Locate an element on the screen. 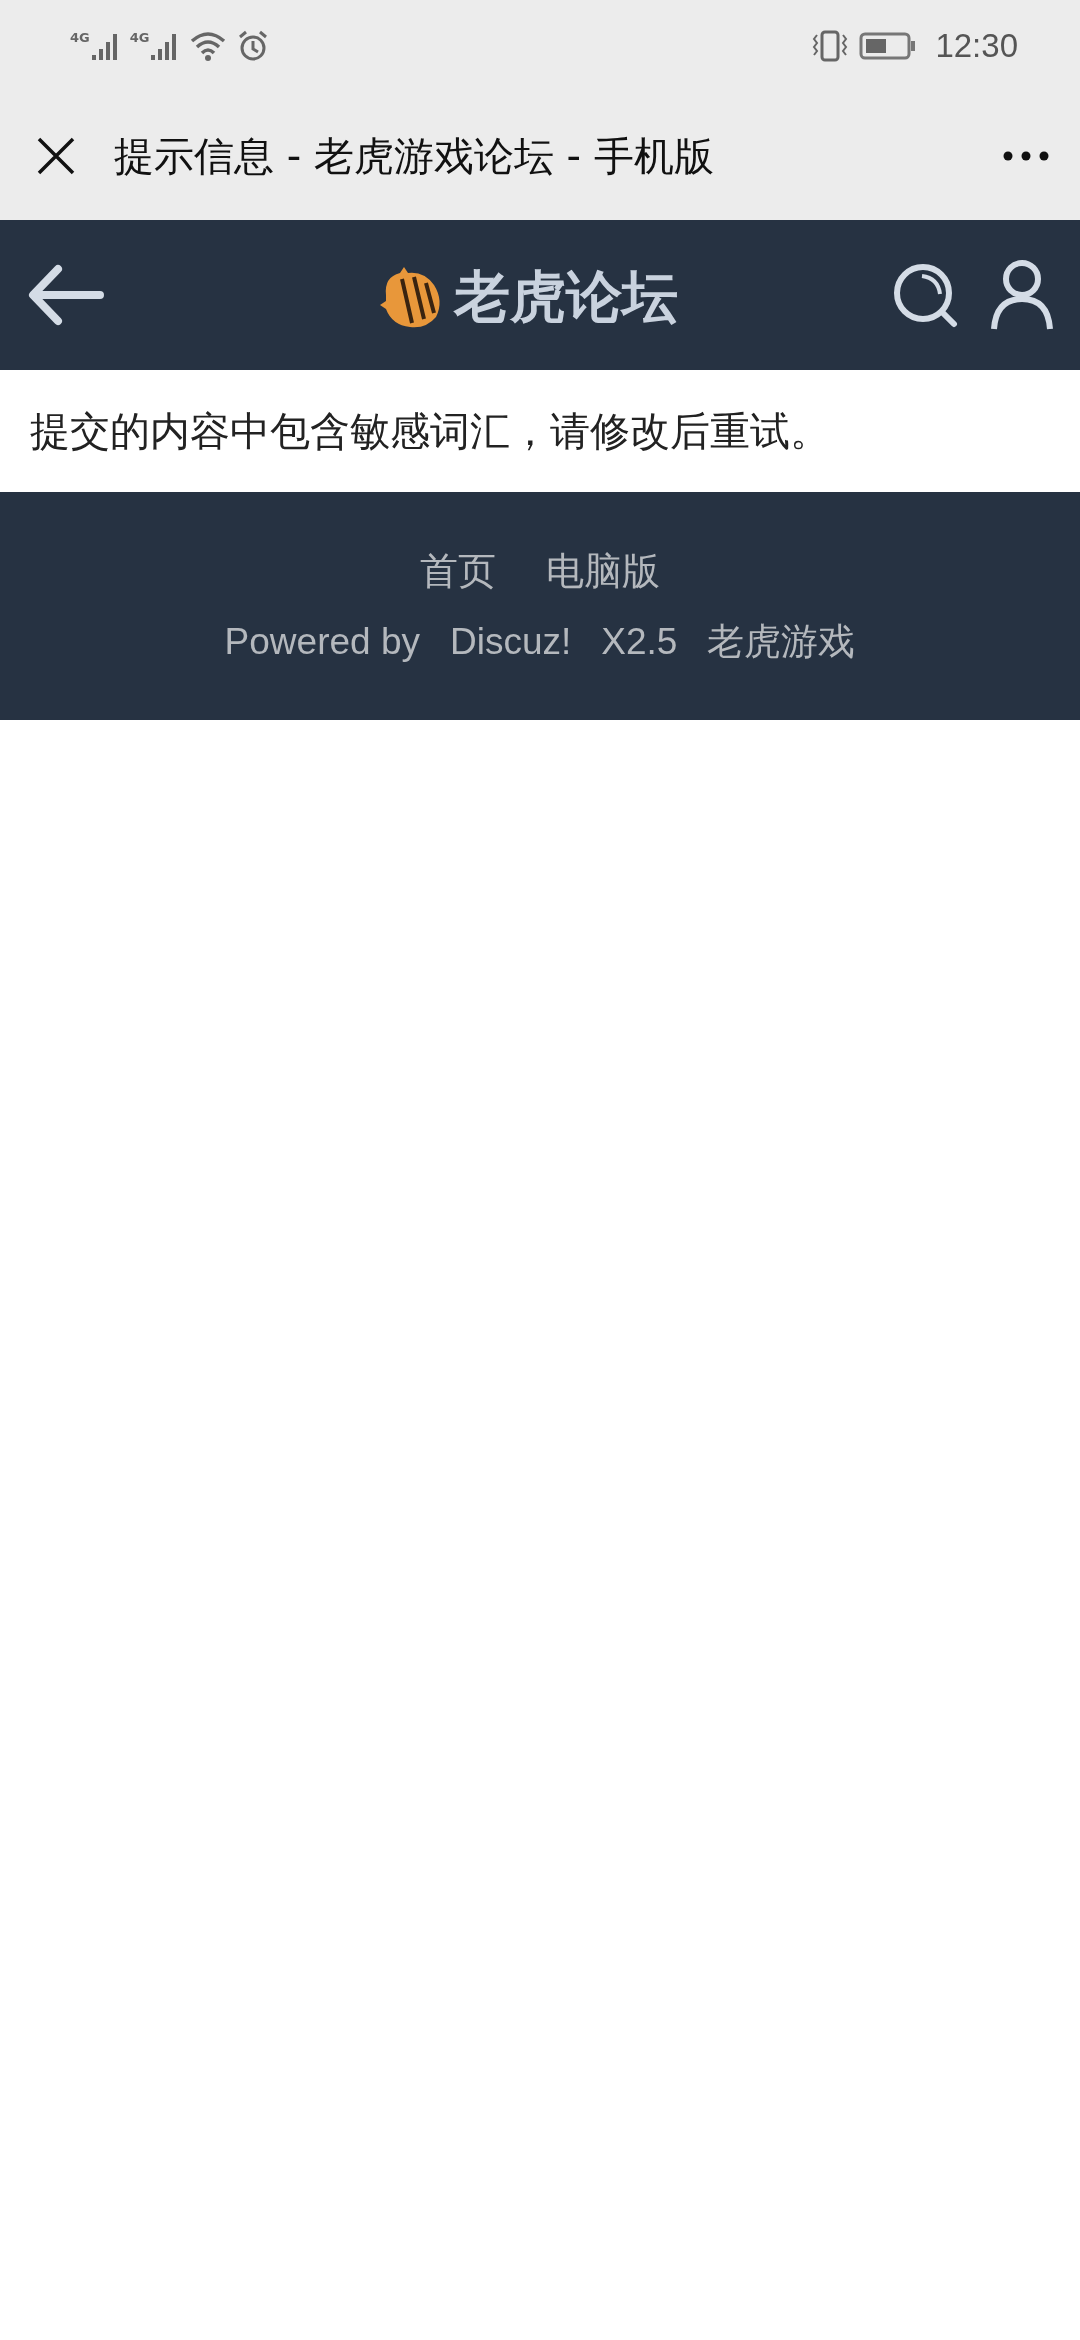 The image size is (1080, 2340). window-title: 提示信息 - 老虎游戏论坛 - 手机版 is located at coordinates (414, 156).